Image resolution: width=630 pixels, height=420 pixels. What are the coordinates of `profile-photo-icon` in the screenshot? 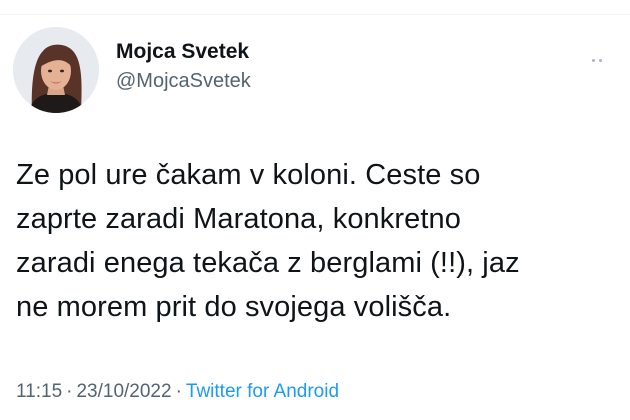 It's located at (56, 70).